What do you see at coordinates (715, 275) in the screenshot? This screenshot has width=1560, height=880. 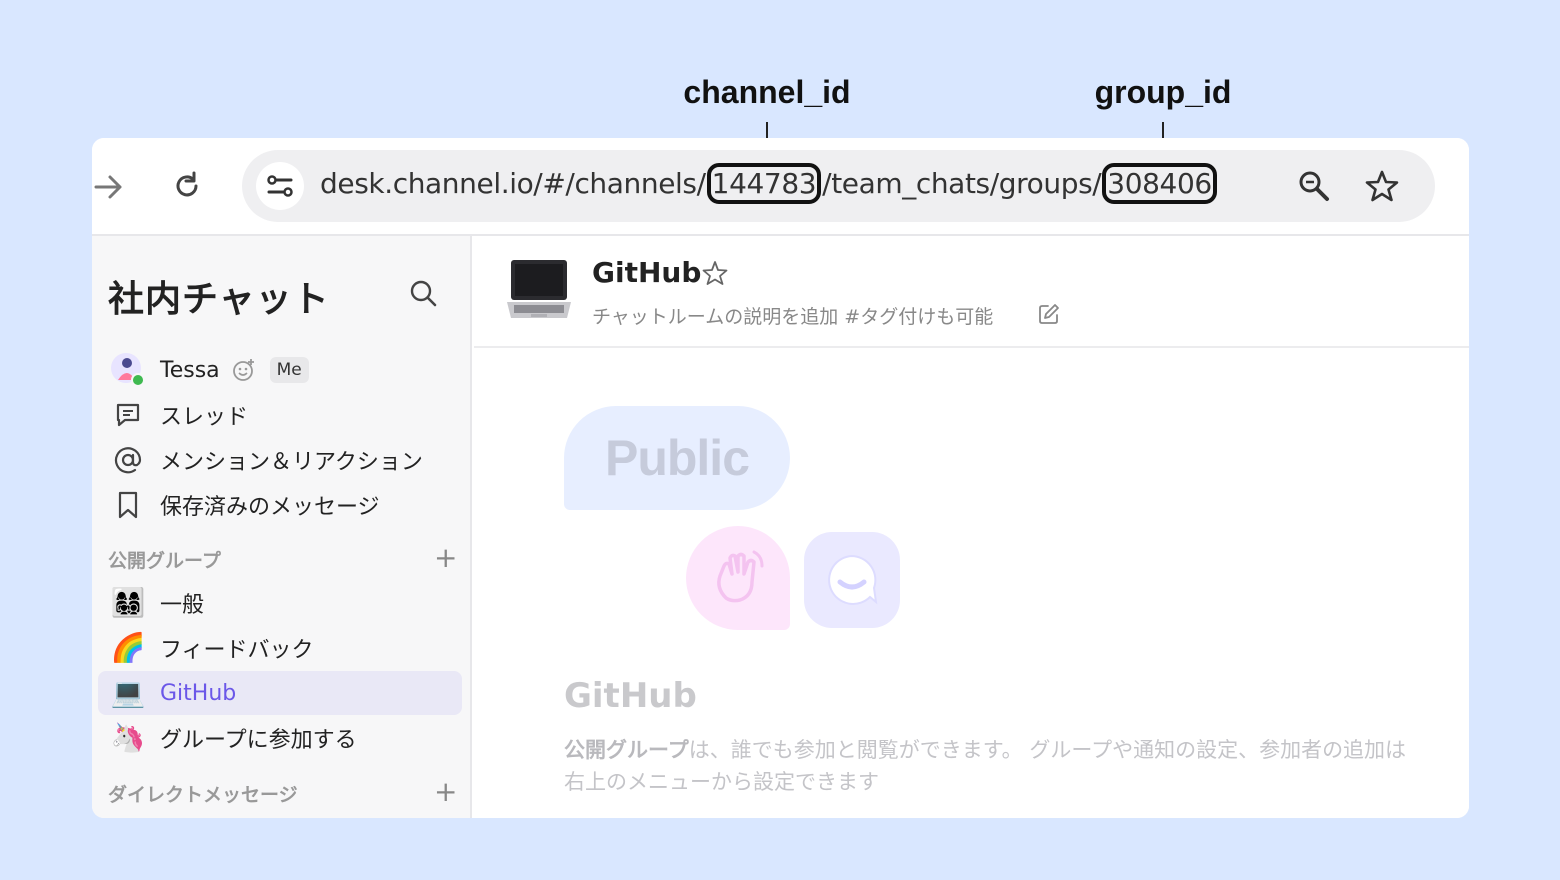 I see `favorite-star-icon` at bounding box center [715, 275].